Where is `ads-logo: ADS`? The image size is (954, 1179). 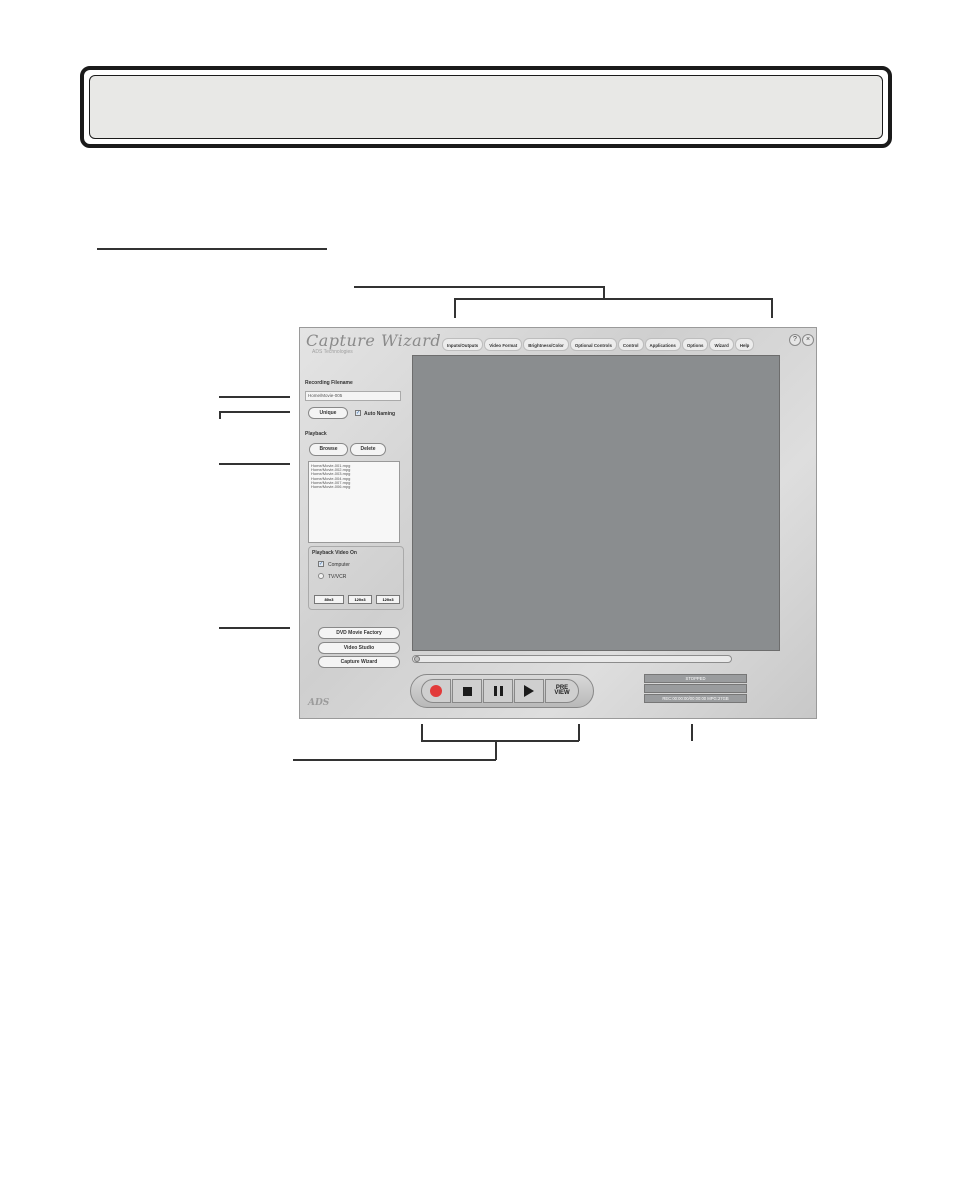
ads-logo: ADS is located at coordinates (319, 703).